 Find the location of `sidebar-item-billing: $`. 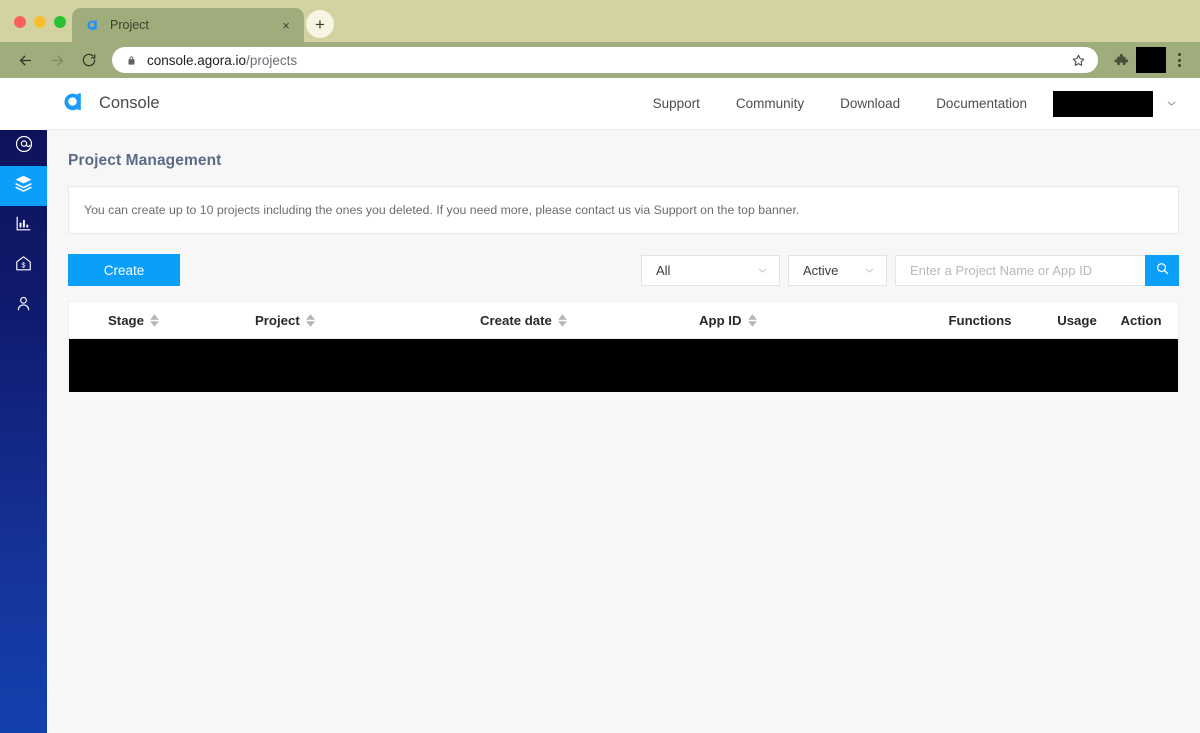

sidebar-item-billing: $ is located at coordinates (23, 266).